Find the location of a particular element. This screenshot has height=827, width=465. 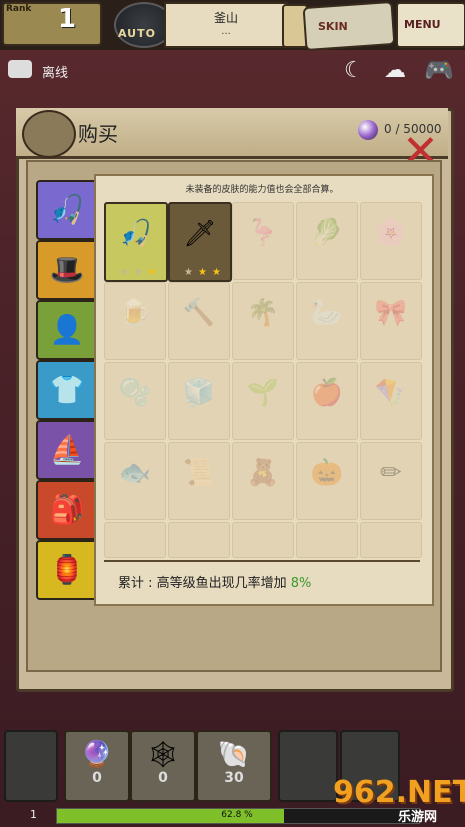

rod-skin-14-icon: 🍎 is located at coordinates (327, 393).